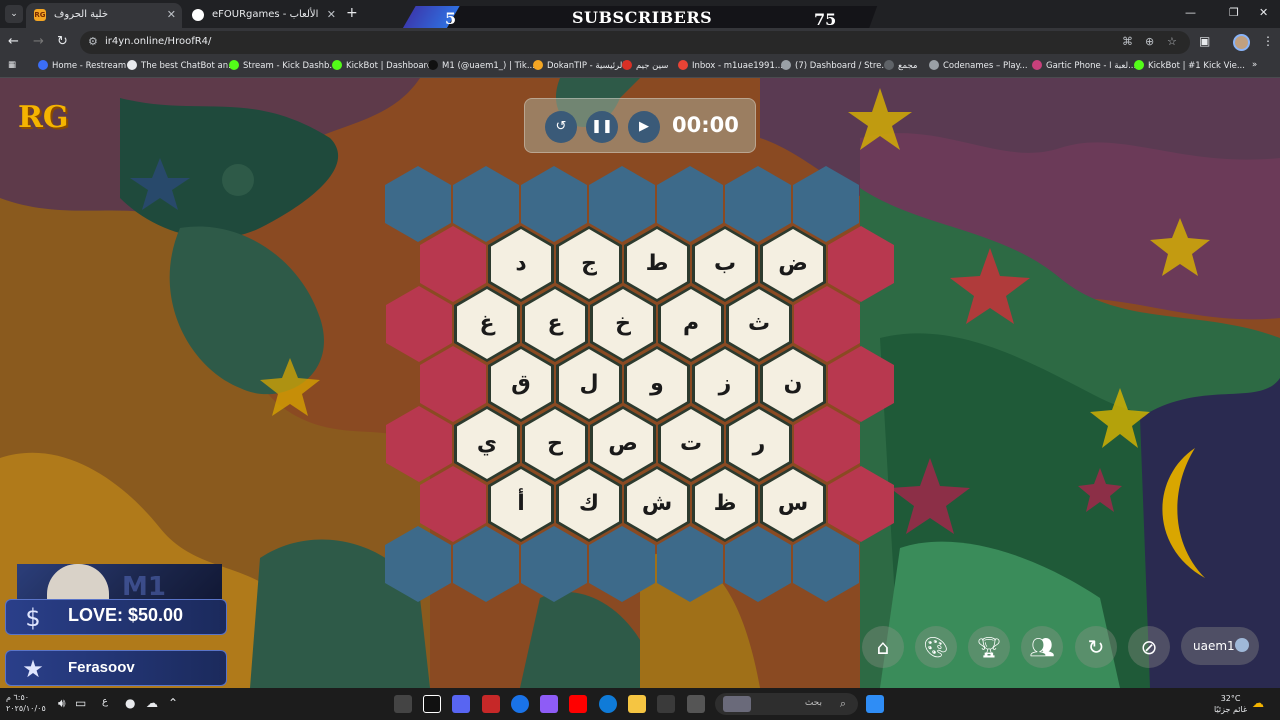  Describe the element at coordinates (1096, 647) in the screenshot. I see `refresh-icon: ↻` at that location.